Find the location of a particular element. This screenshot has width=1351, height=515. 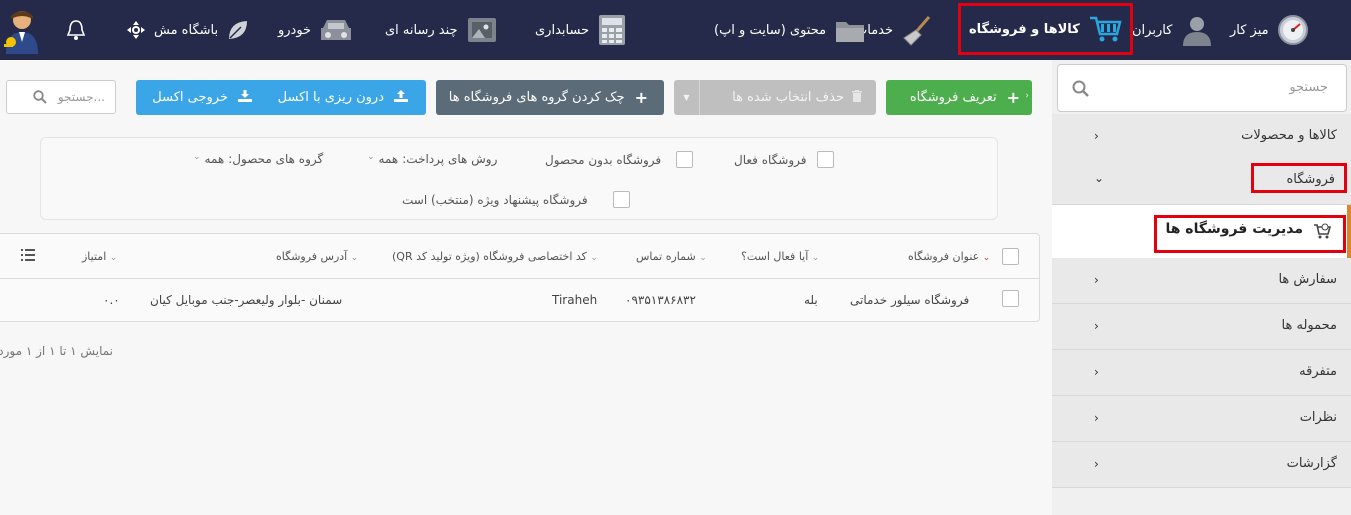

nav-car: خودرو is located at coordinates (315, 30).